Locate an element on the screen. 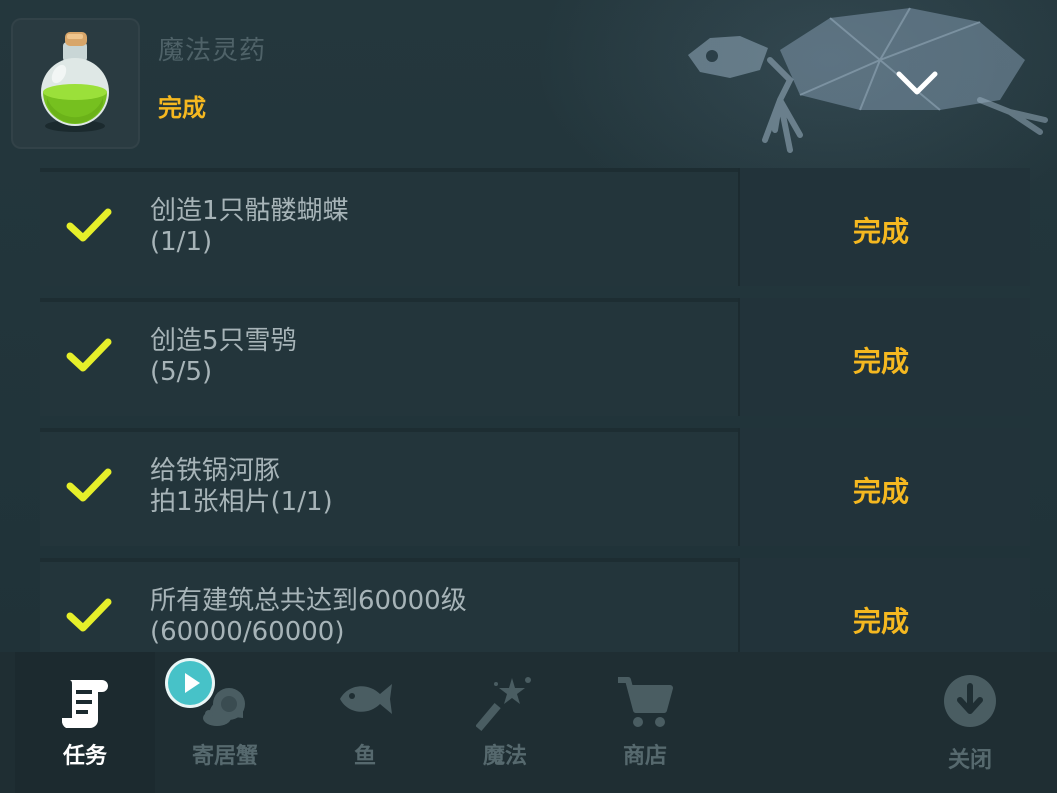  tab-magic: 魔法 is located at coordinates (505, 722).